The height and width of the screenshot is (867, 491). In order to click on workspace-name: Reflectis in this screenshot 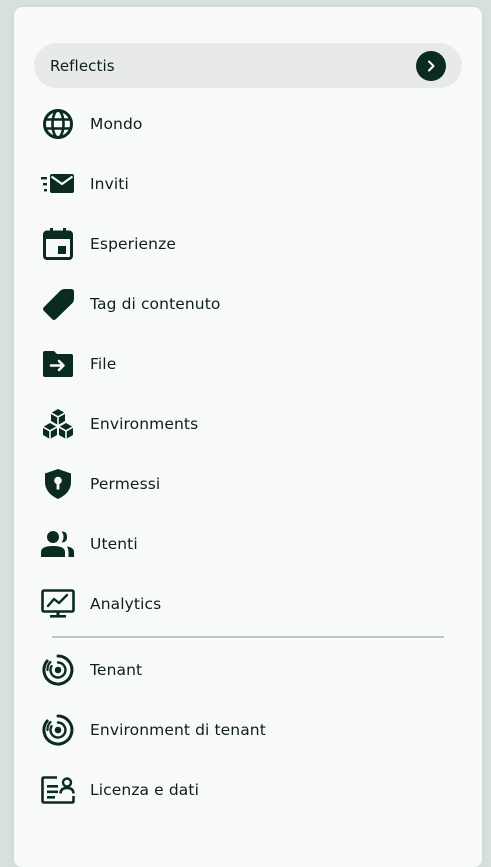, I will do `click(82, 65)`.